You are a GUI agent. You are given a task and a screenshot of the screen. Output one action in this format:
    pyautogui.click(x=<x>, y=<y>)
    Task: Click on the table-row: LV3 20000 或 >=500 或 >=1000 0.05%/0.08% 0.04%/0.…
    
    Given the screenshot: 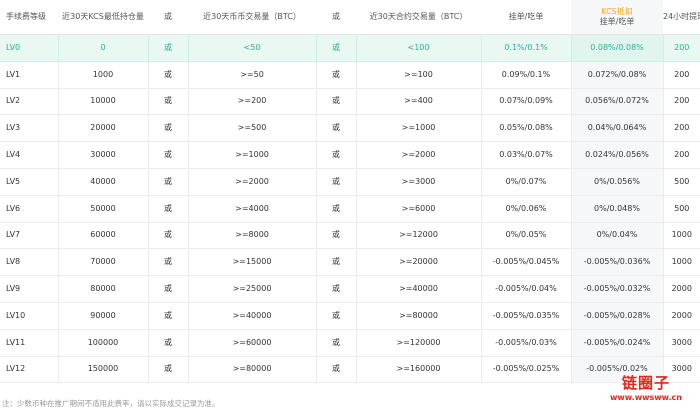 What is the action you would take?
    pyautogui.click(x=350, y=128)
    